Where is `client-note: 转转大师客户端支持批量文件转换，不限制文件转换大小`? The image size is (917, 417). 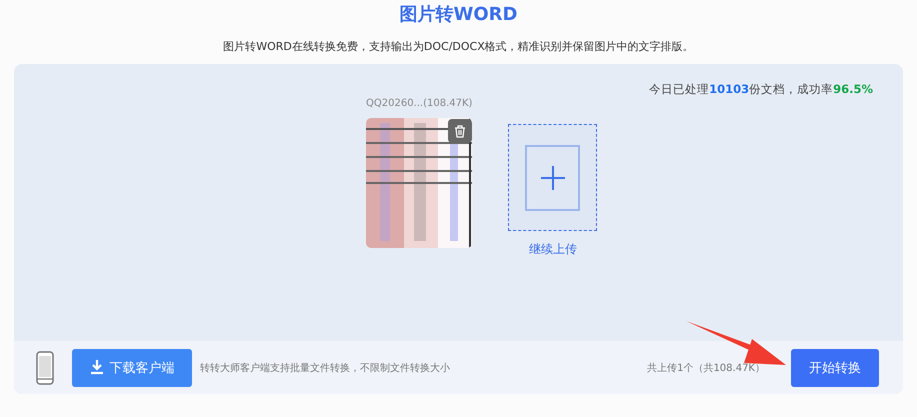 client-note: 转转大师客户端支持批量文件转换，不限制文件转换大小 is located at coordinates (325, 368).